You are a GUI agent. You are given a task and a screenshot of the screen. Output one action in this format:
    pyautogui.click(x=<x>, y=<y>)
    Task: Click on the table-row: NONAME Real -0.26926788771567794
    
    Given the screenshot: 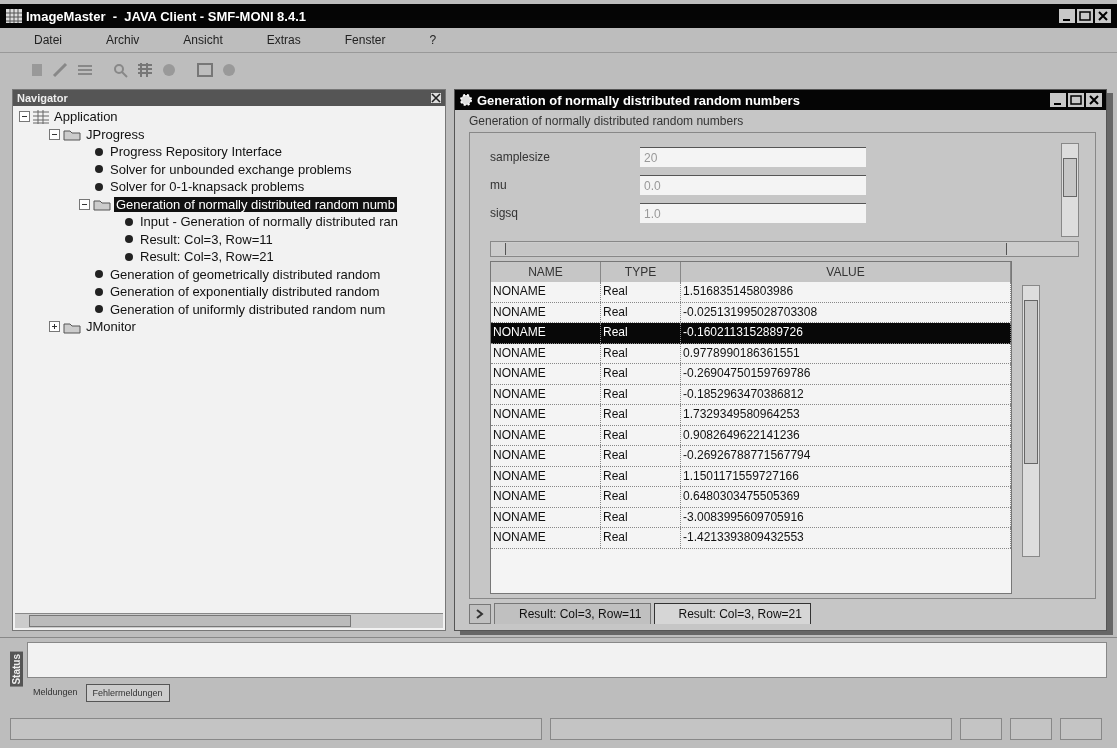 What is the action you would take?
    pyautogui.click(x=751, y=456)
    